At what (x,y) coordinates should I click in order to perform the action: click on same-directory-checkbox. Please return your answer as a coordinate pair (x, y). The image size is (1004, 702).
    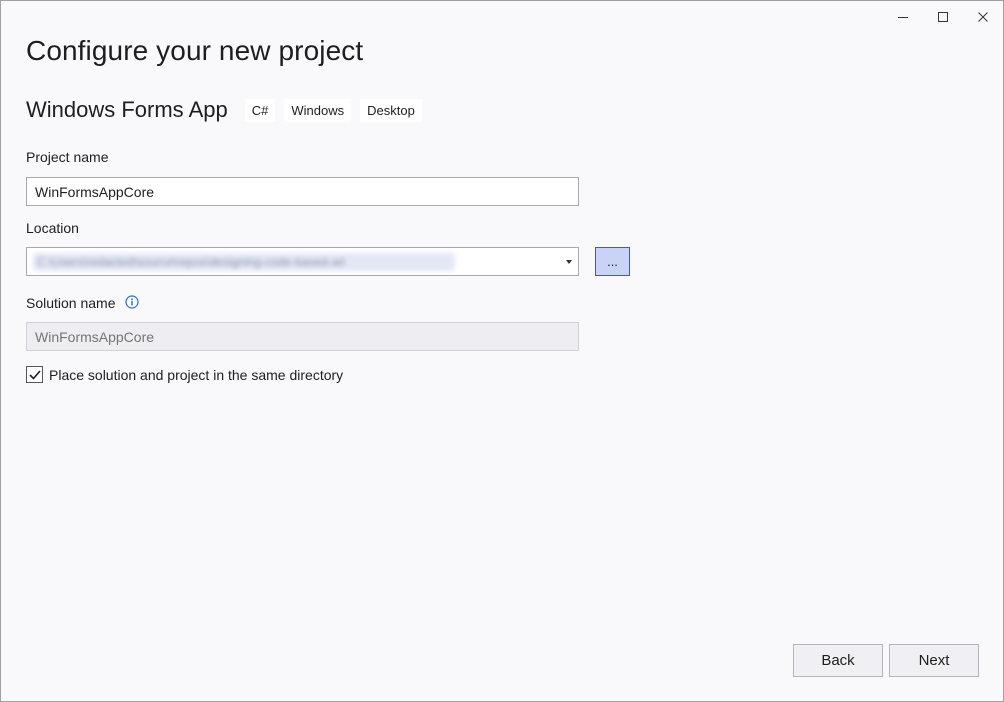
    Looking at the image, I should click on (34, 374).